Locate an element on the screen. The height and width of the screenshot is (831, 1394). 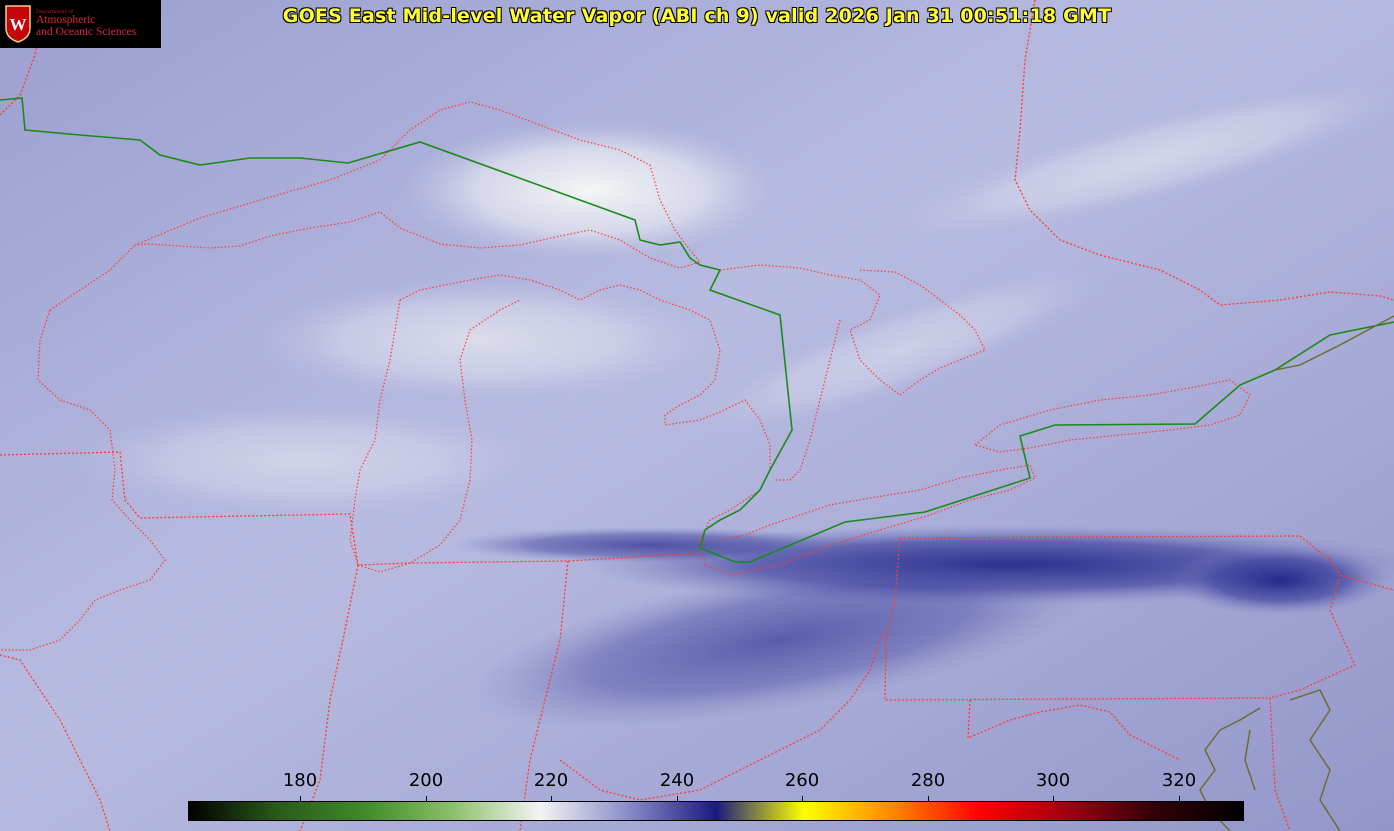
colorbar-tick-label: 260 is located at coordinates (802, 780).